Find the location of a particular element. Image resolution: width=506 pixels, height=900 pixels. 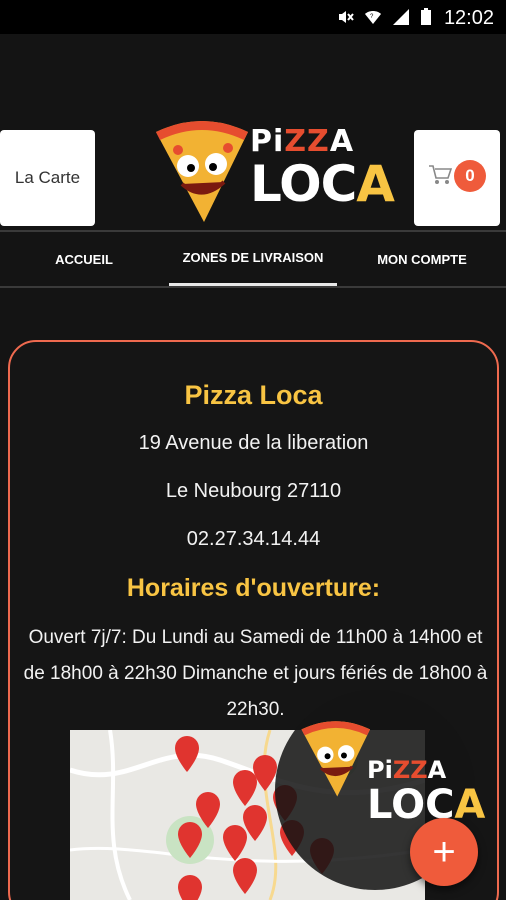

cart-button: 0 is located at coordinates (457, 178).